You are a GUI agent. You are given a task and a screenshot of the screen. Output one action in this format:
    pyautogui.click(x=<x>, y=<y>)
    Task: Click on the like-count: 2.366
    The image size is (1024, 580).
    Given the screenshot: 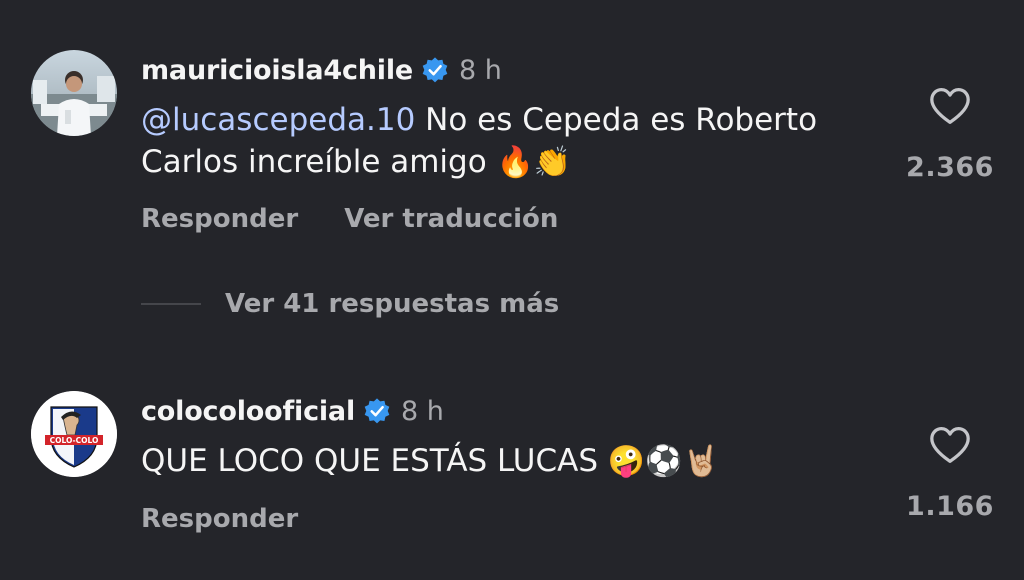 What is the action you would take?
    pyautogui.click(x=950, y=167)
    